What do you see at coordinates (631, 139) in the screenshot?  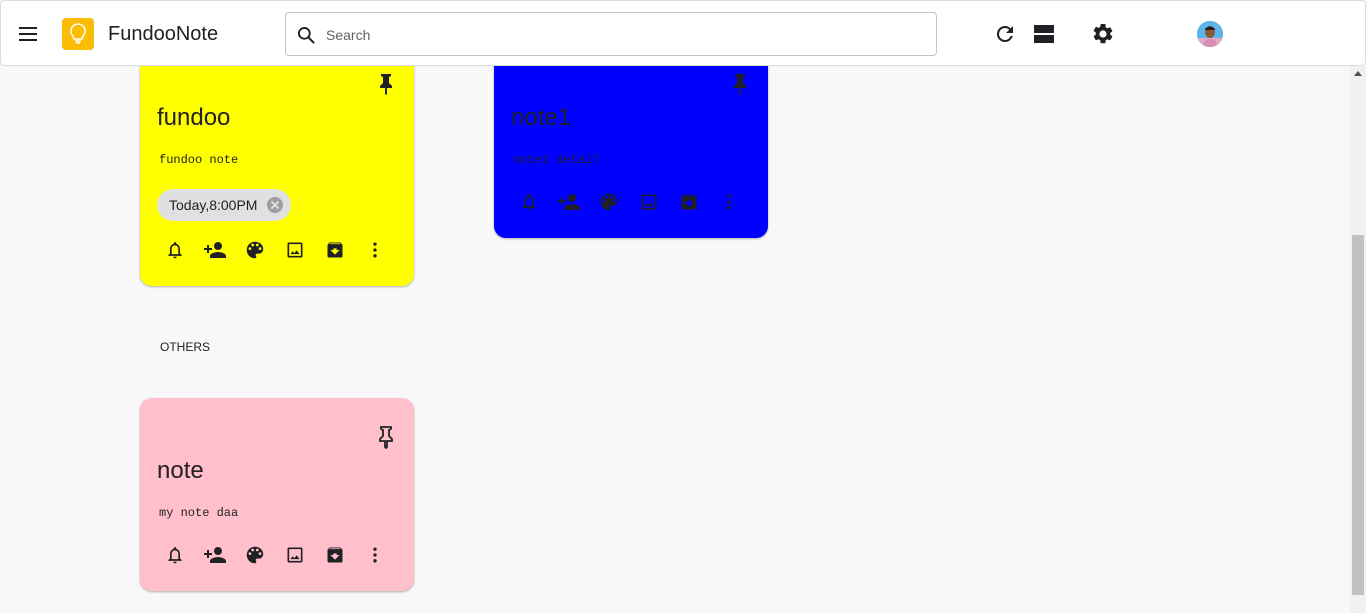 I see `note-card-note1: note1 note1 detail` at bounding box center [631, 139].